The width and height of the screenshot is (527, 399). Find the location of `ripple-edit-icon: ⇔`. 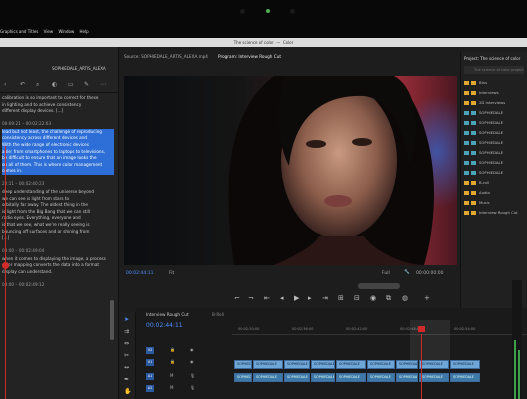

ripple-edit-icon: ⇔ is located at coordinates (126, 343).